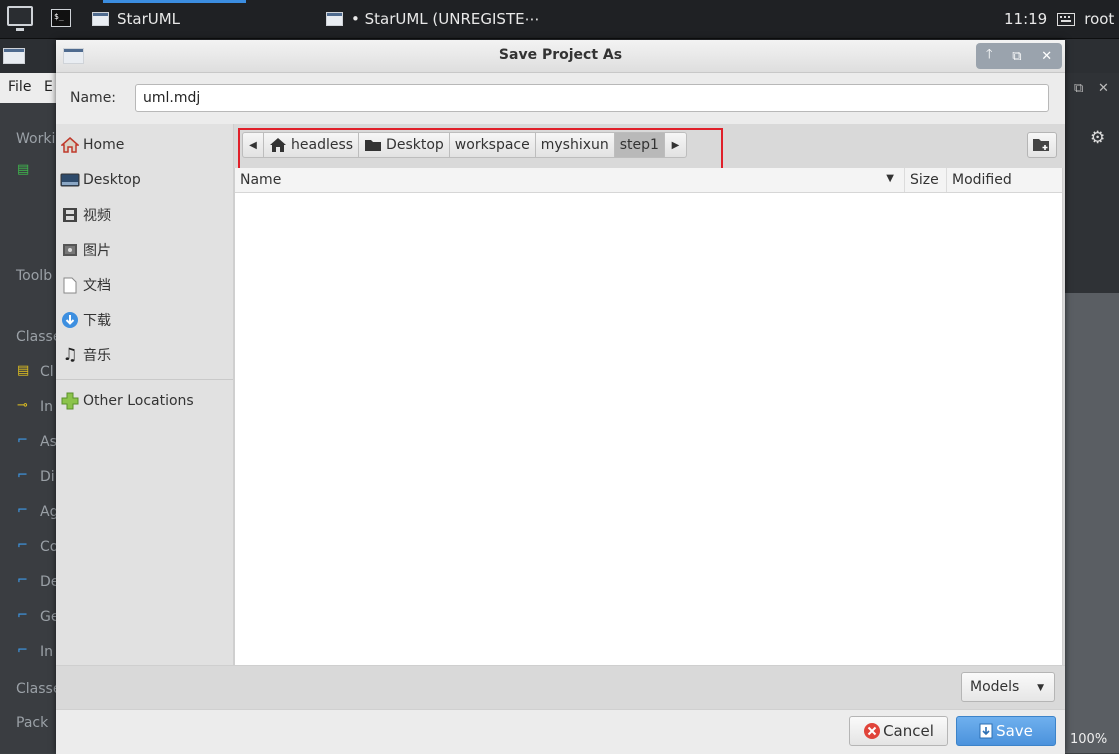 This screenshot has width=1119, height=754. I want to click on composition-icon: ⌐, so click(24, 546).